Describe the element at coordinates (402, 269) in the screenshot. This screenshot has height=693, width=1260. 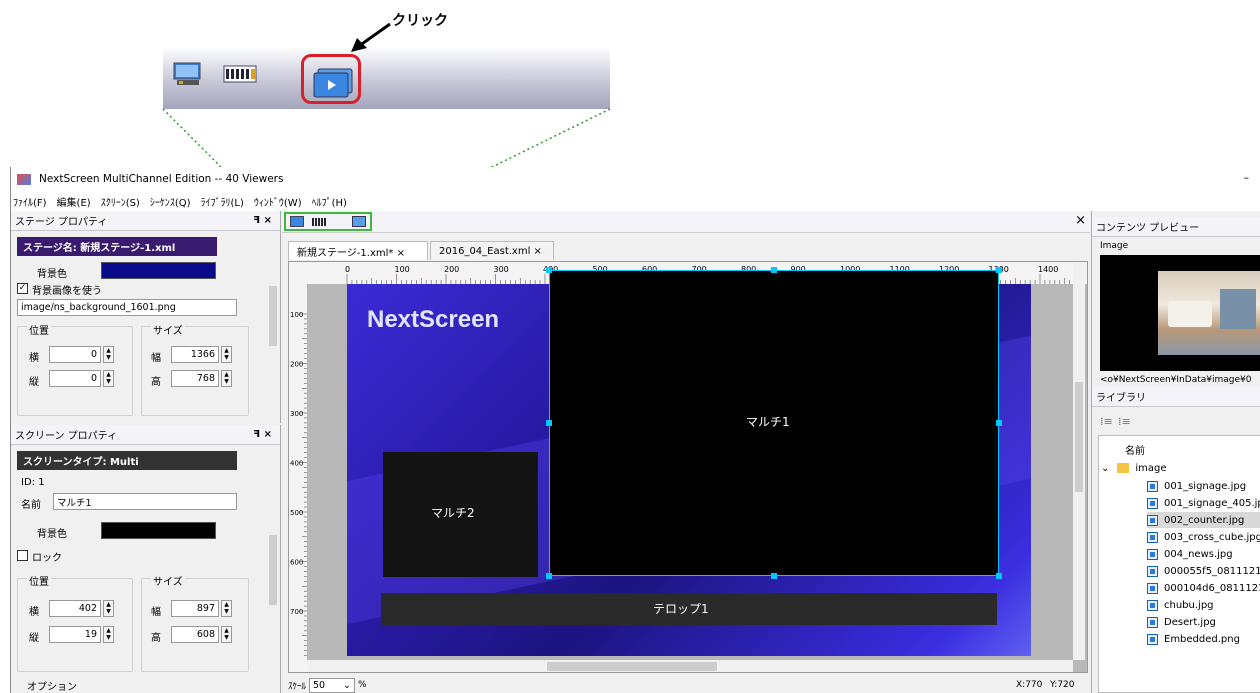
I see `ruler-label: 100` at that location.